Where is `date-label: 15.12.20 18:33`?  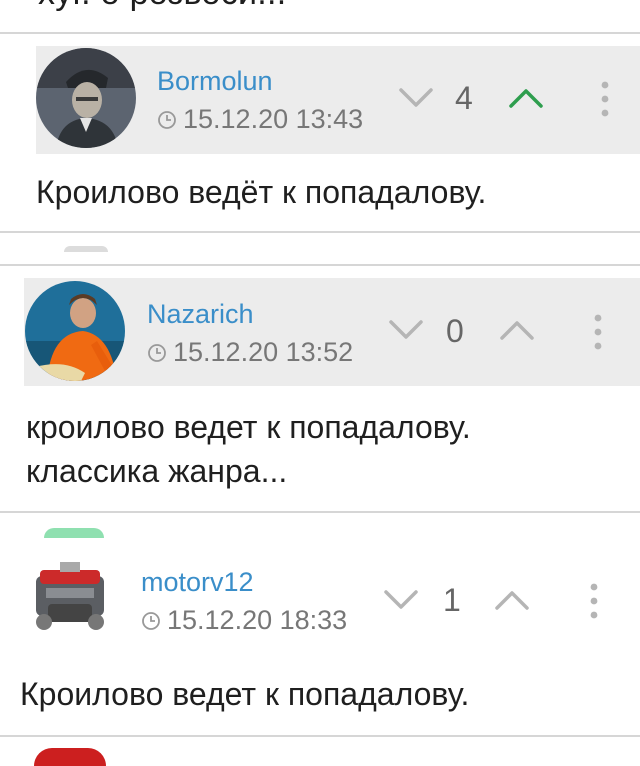
date-label: 15.12.20 18:33 is located at coordinates (257, 620).